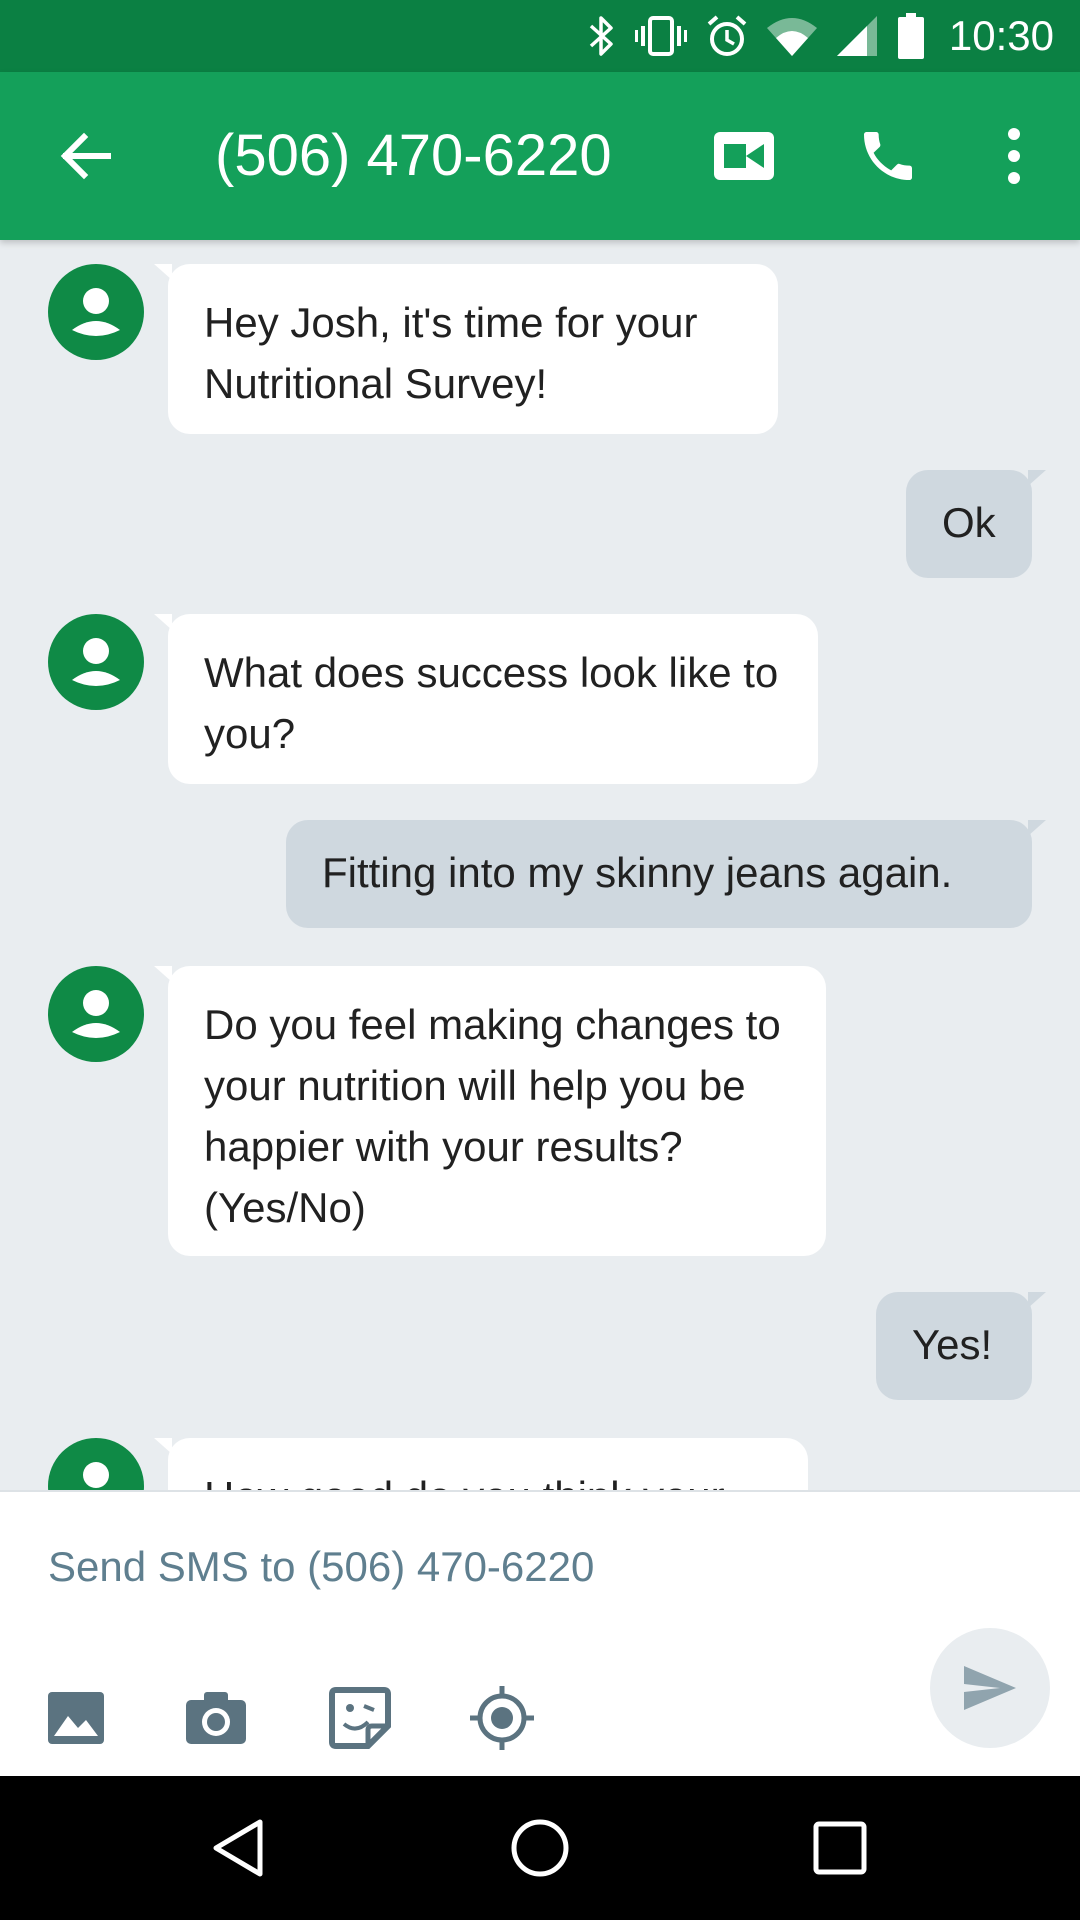 The image size is (1080, 1920). Describe the element at coordinates (911, 36) in the screenshot. I see `battery-icon` at that location.